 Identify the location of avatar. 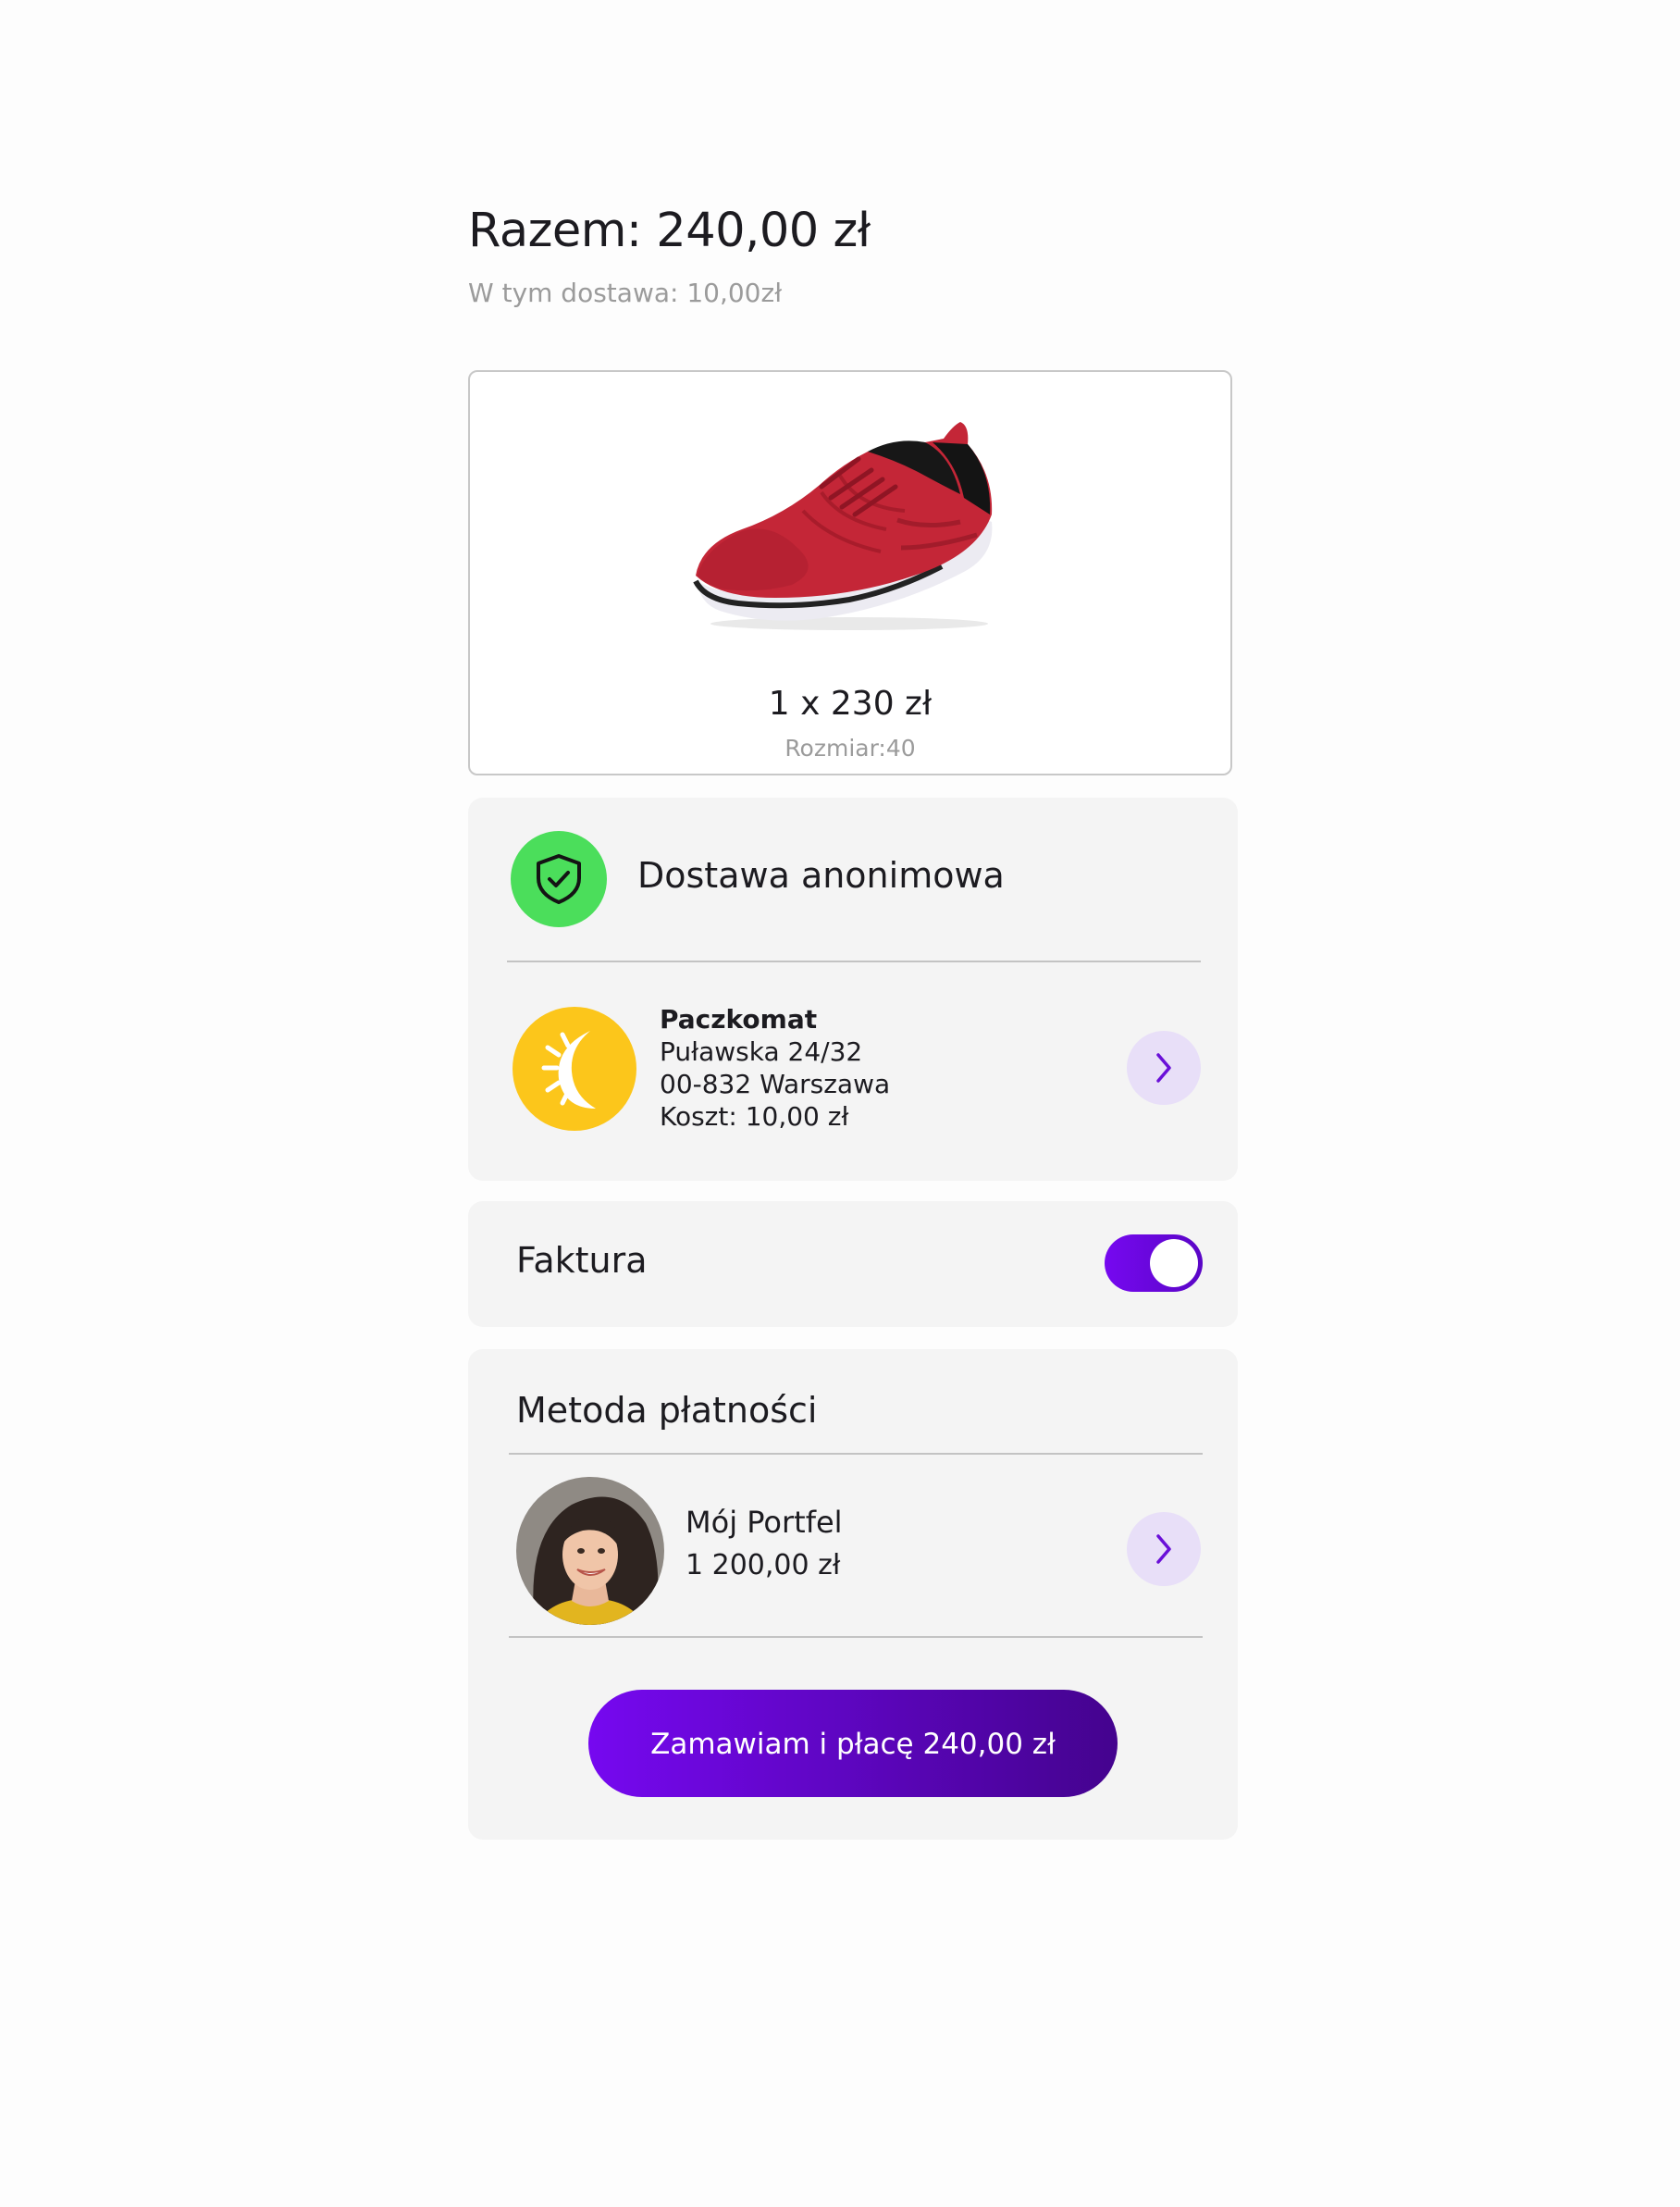
(590, 1551).